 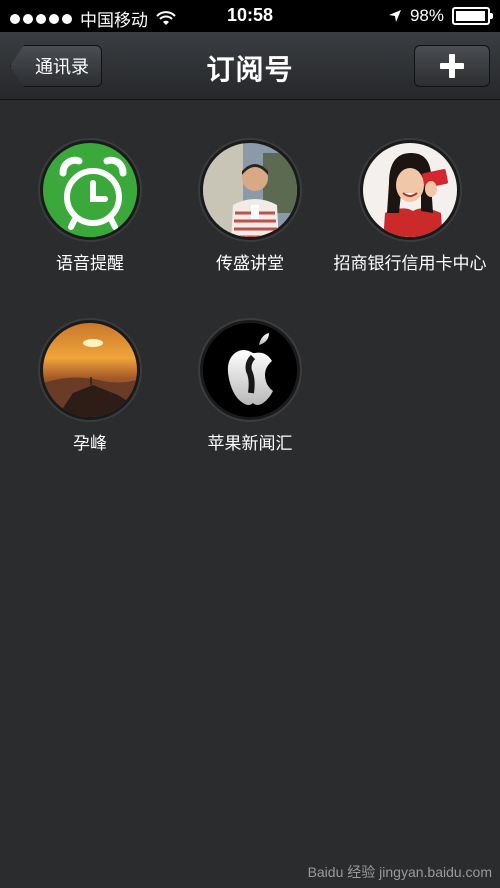 I want to click on subscription-item: 孕峰, so click(x=90, y=388).